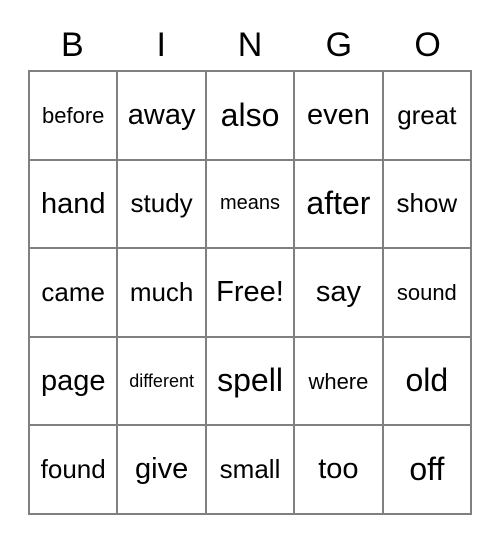 Image resolution: width=501 pixels, height=544 pixels. I want to click on bingo-header-letter-b: B, so click(72, 45).